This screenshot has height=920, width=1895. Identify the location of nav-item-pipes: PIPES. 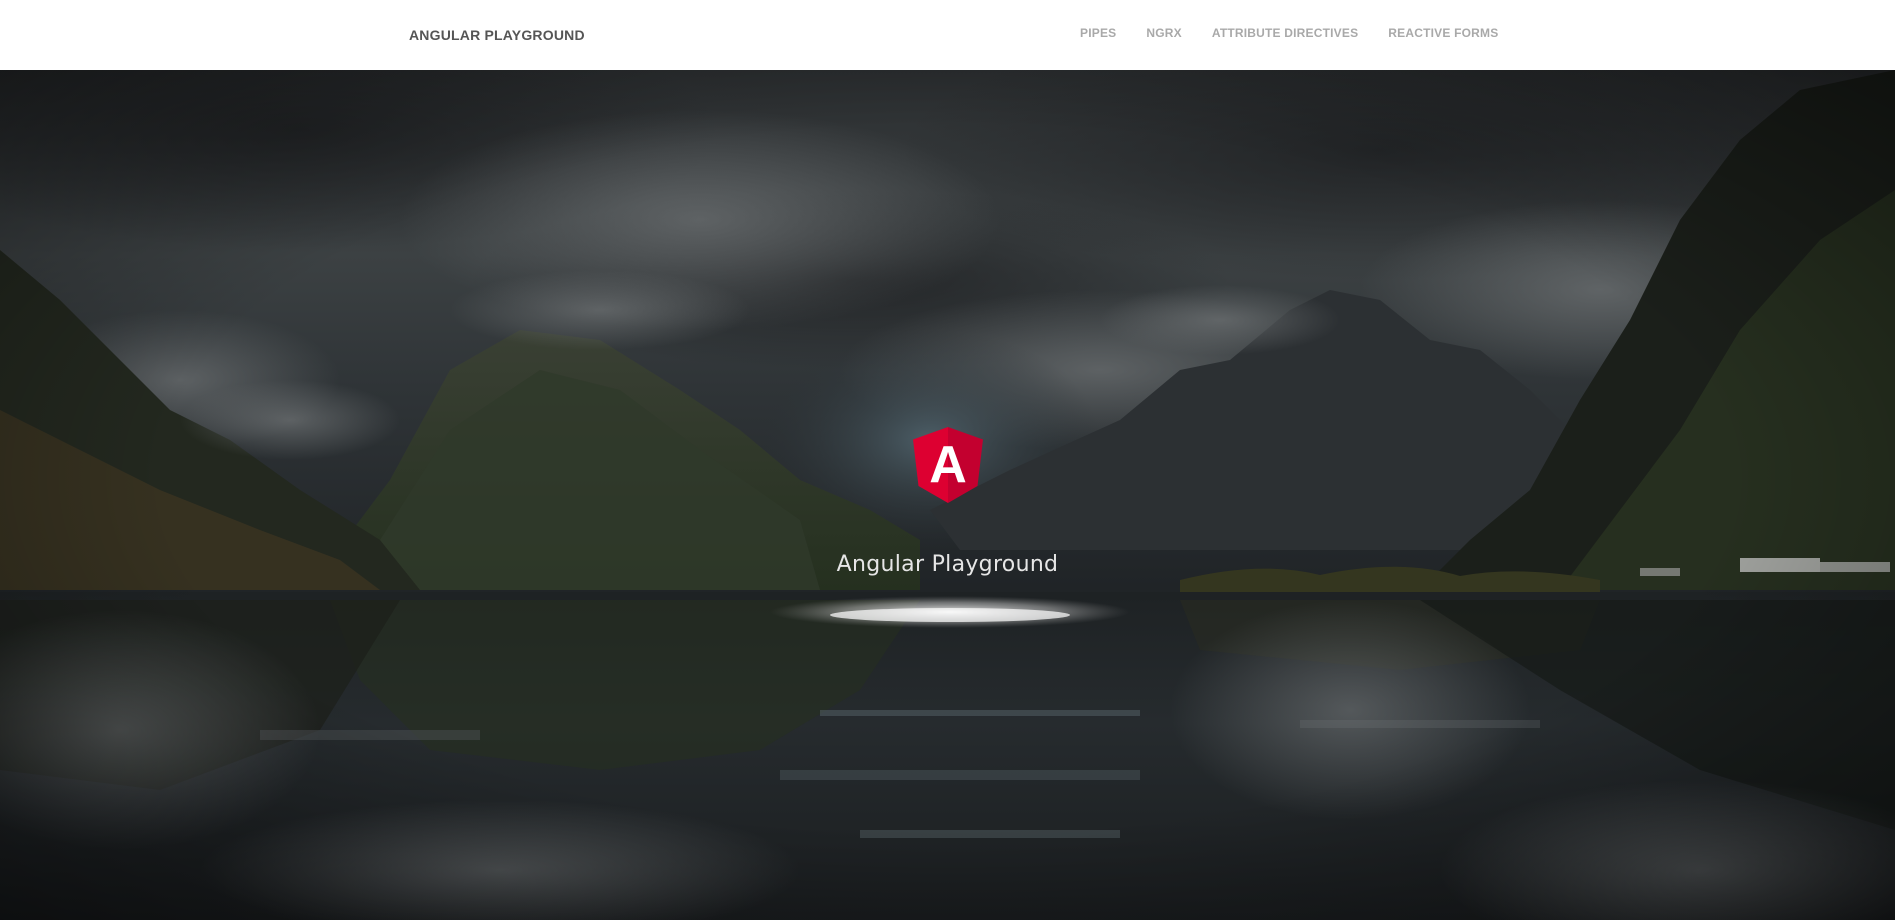
(1105, 33).